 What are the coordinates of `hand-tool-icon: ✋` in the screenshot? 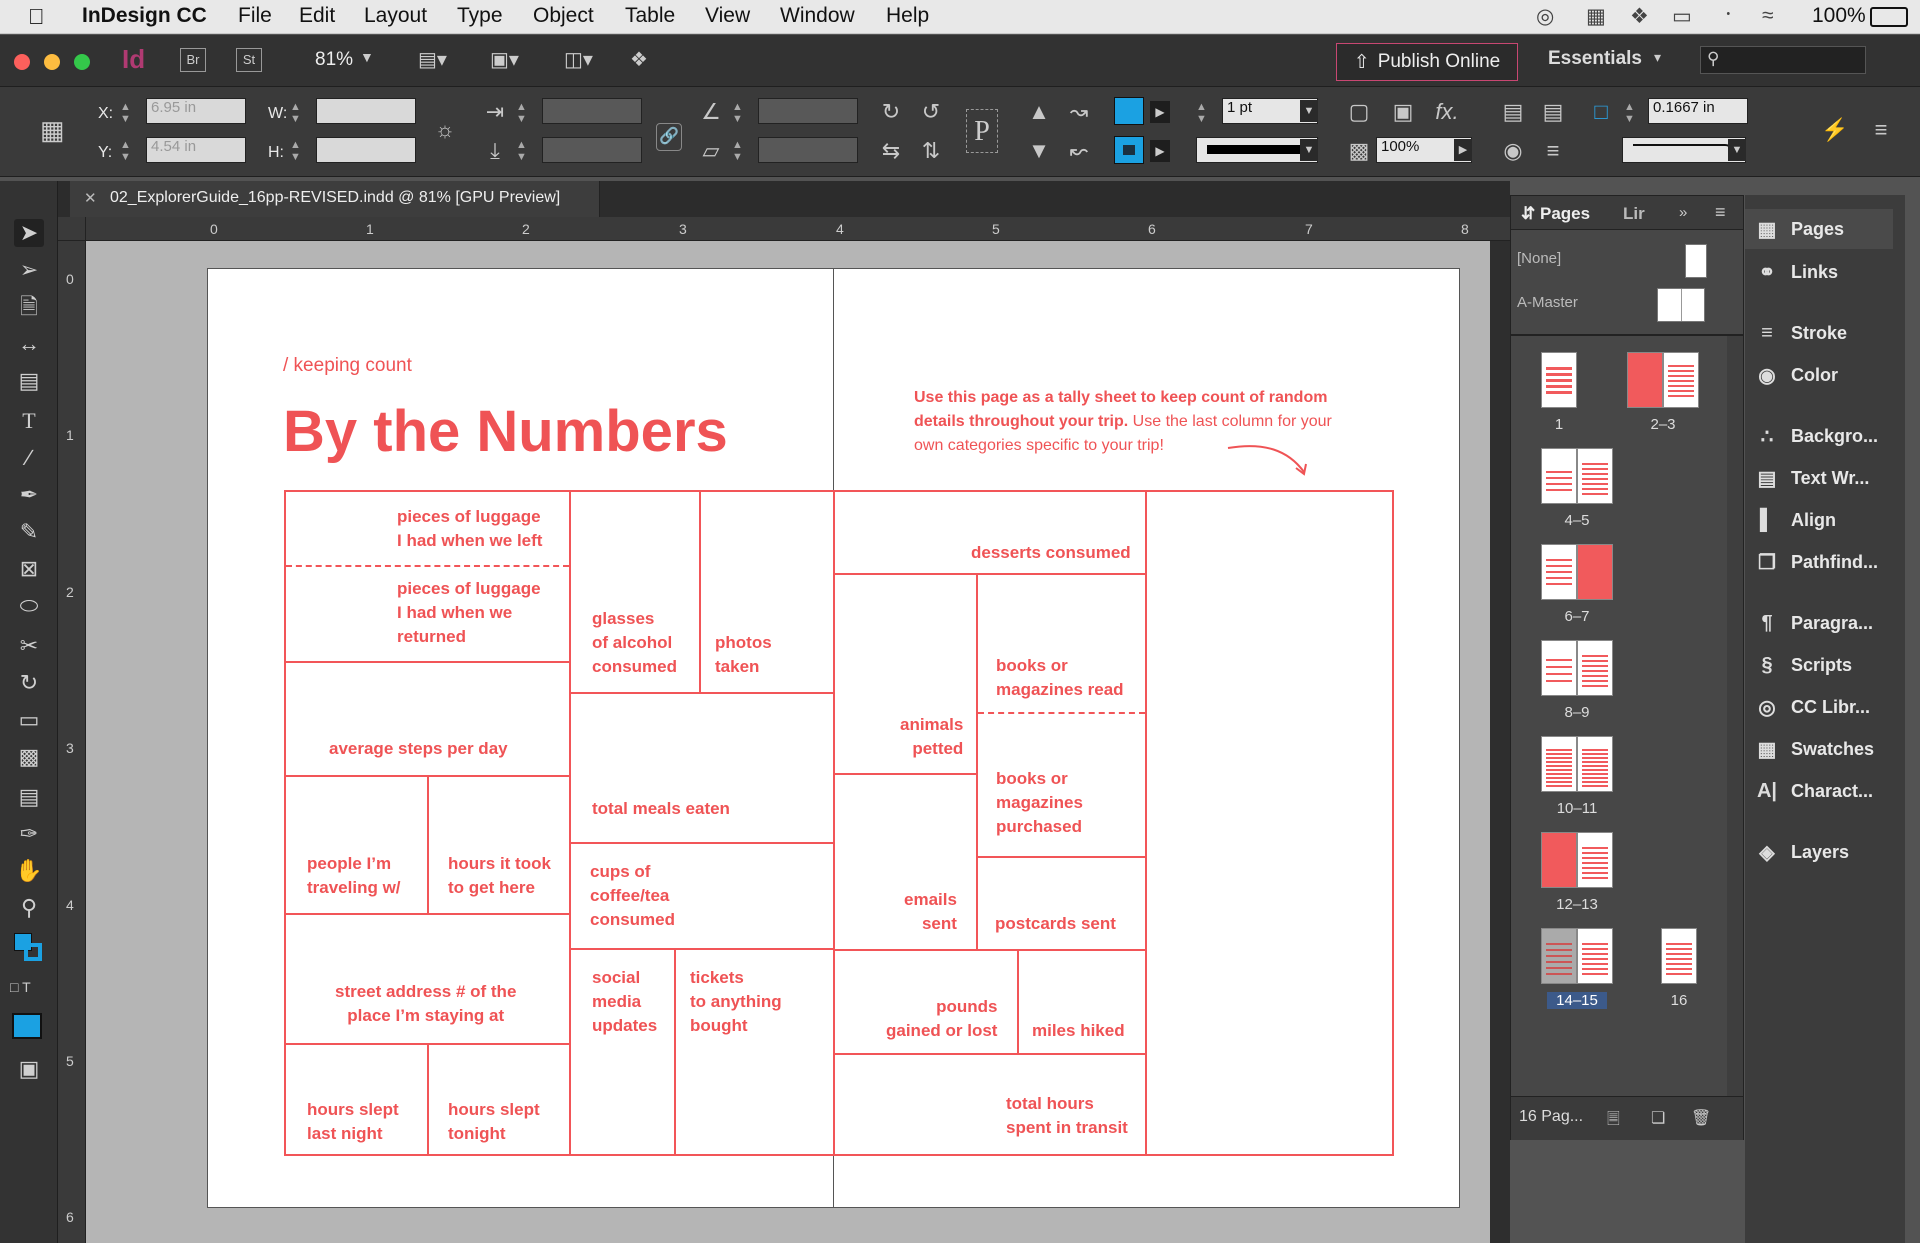 It's located at (29, 871).